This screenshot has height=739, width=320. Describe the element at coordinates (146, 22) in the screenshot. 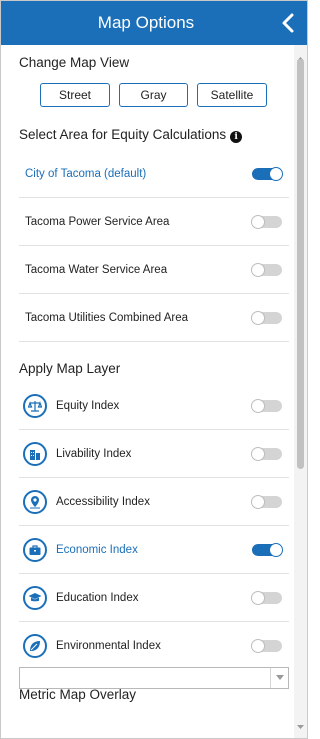

I see `panel-title: Map Options` at that location.